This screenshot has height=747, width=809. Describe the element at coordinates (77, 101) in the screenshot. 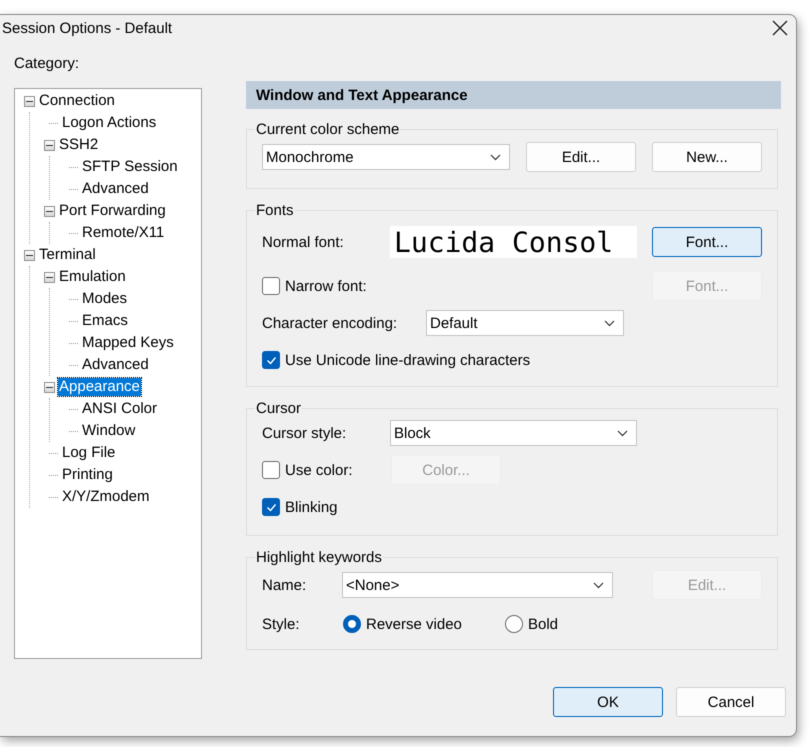

I see `tree-item: Connection` at that location.